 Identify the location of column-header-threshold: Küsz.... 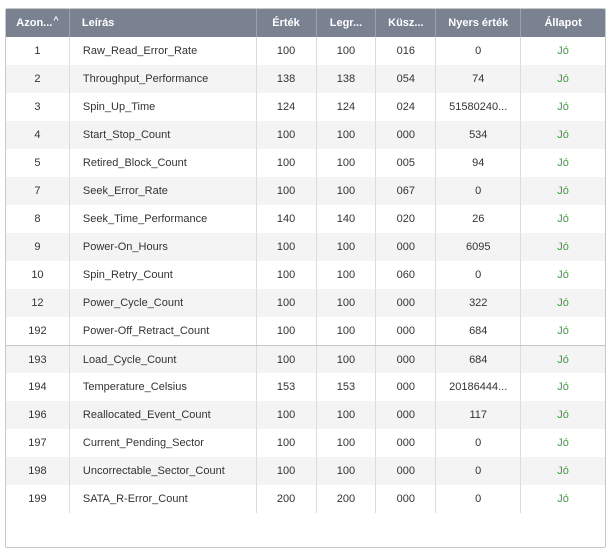
(406, 23).